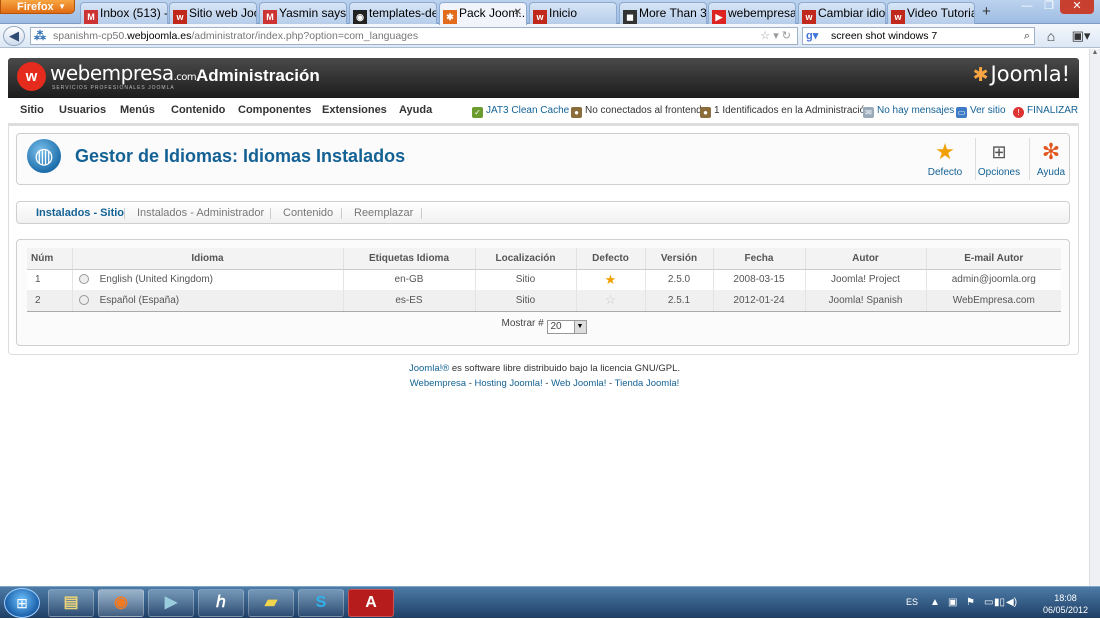 The image size is (1100, 619). Describe the element at coordinates (999, 602) in the screenshot. I see `network-icon: ▮▯` at that location.